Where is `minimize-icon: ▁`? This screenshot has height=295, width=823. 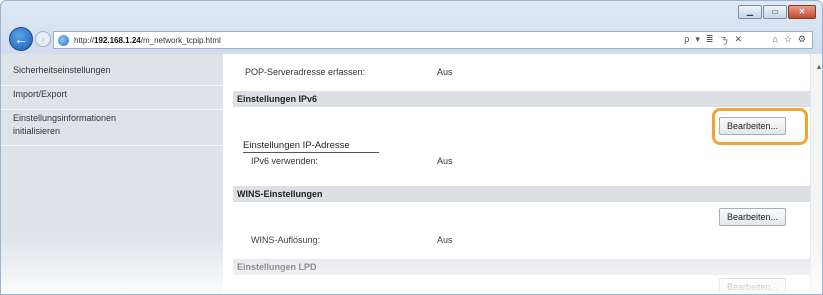 minimize-icon: ▁ is located at coordinates (750, 11).